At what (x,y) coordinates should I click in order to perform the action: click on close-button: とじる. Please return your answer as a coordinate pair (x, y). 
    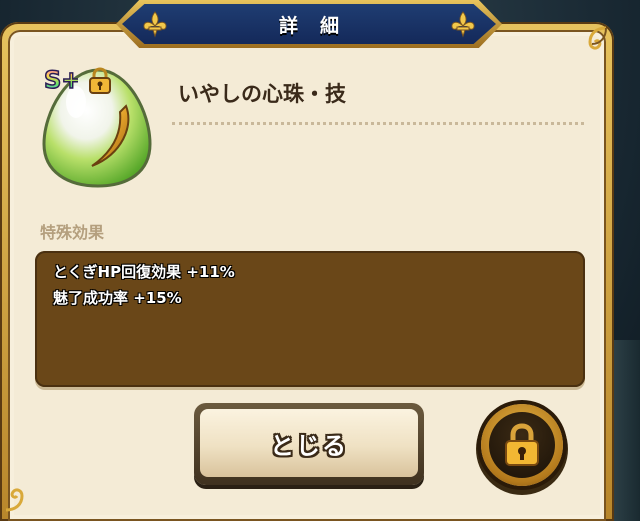
    Looking at the image, I should click on (309, 444).